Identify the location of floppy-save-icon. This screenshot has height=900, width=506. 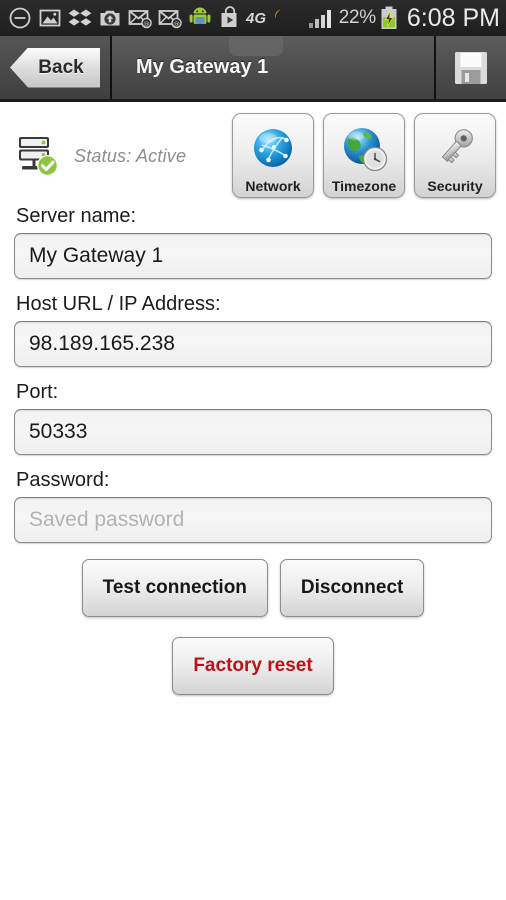
(471, 67).